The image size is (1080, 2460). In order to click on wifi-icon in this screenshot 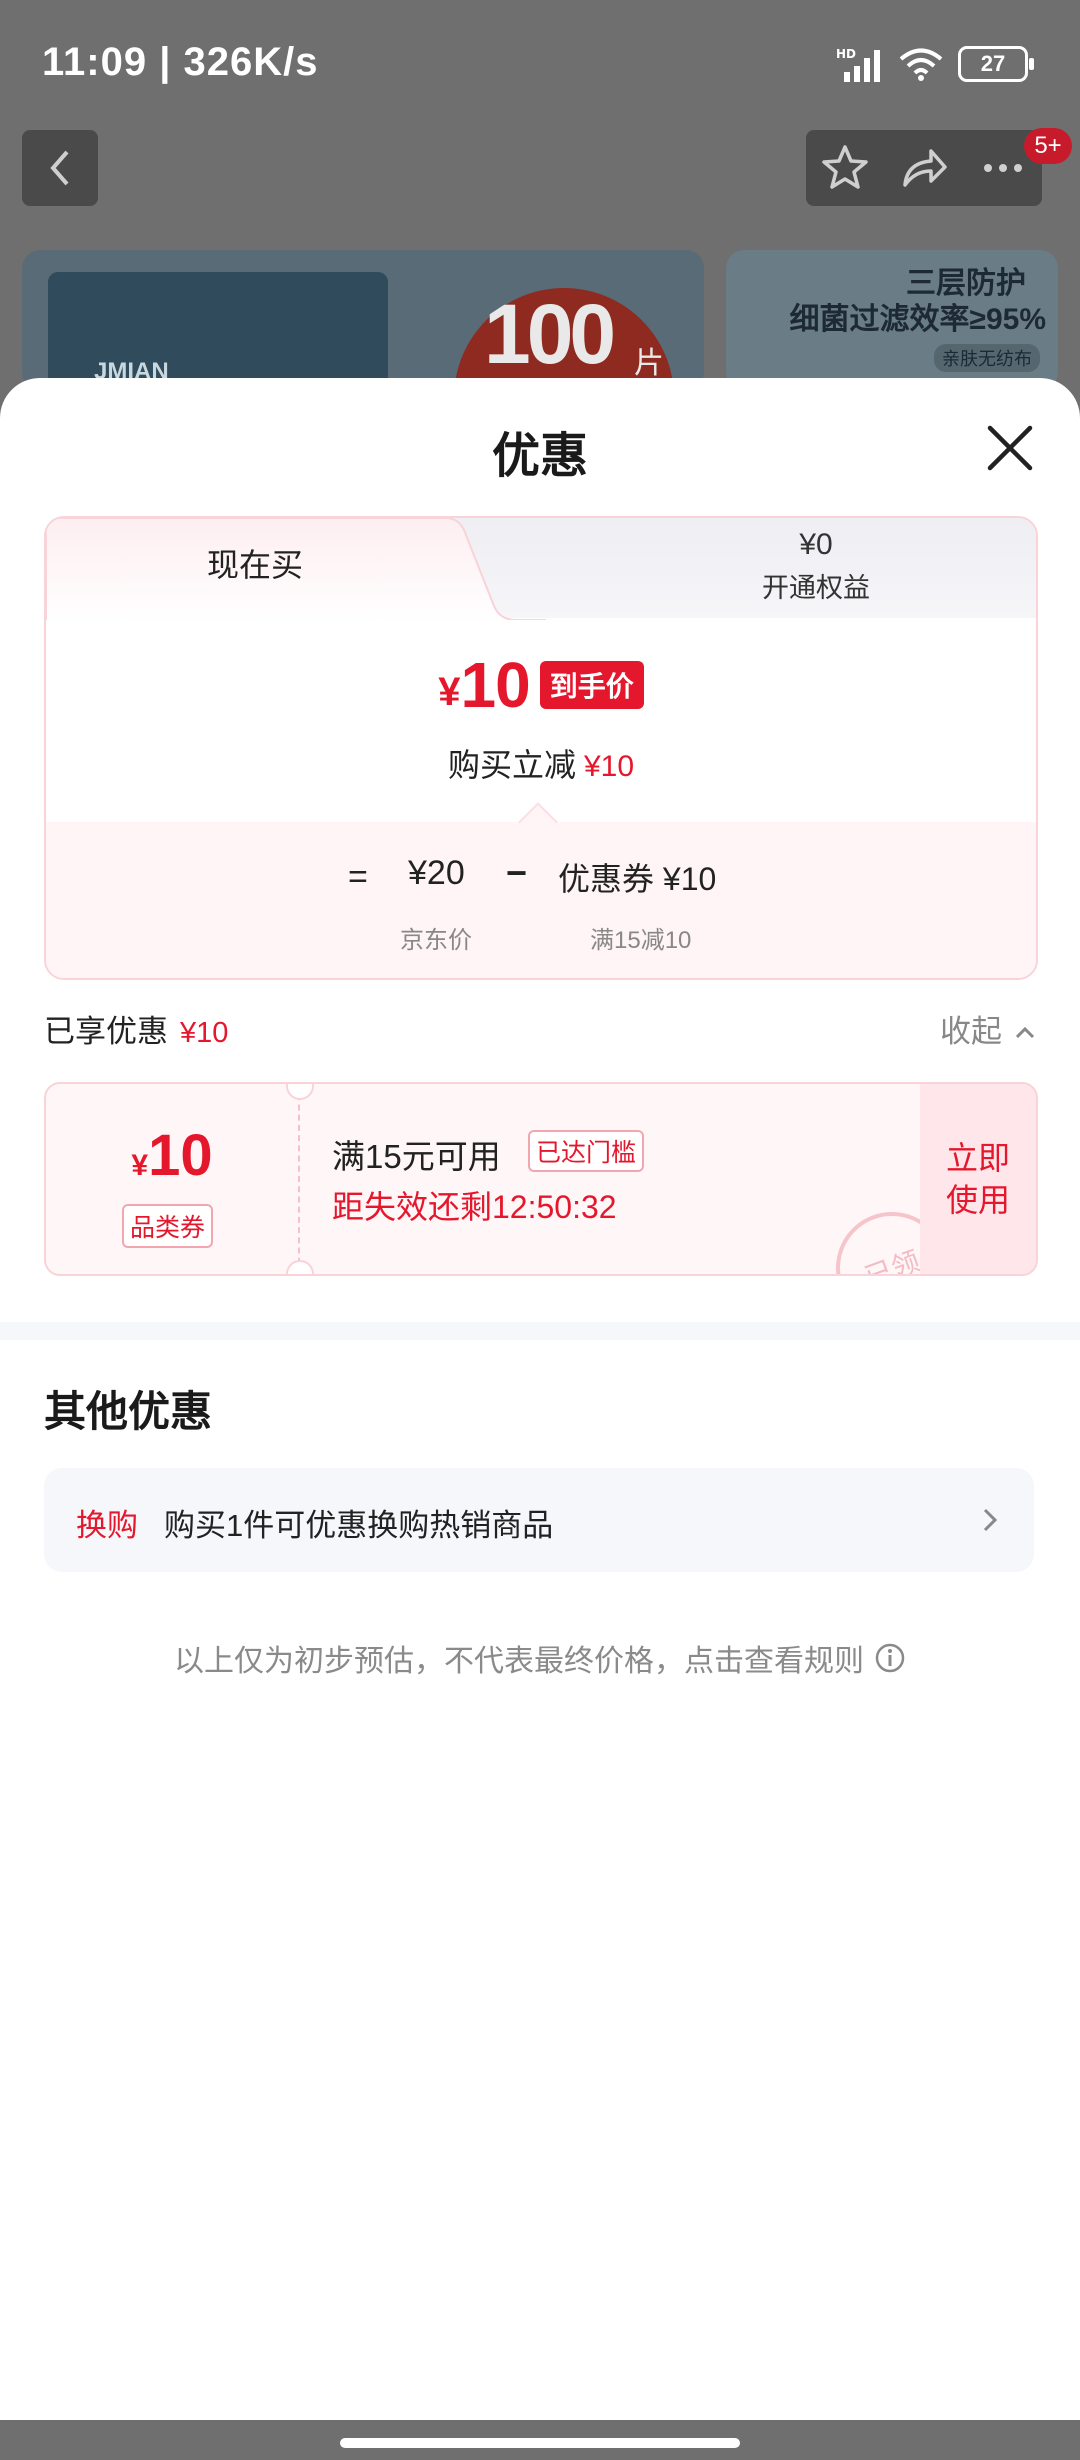, I will do `click(921, 64)`.